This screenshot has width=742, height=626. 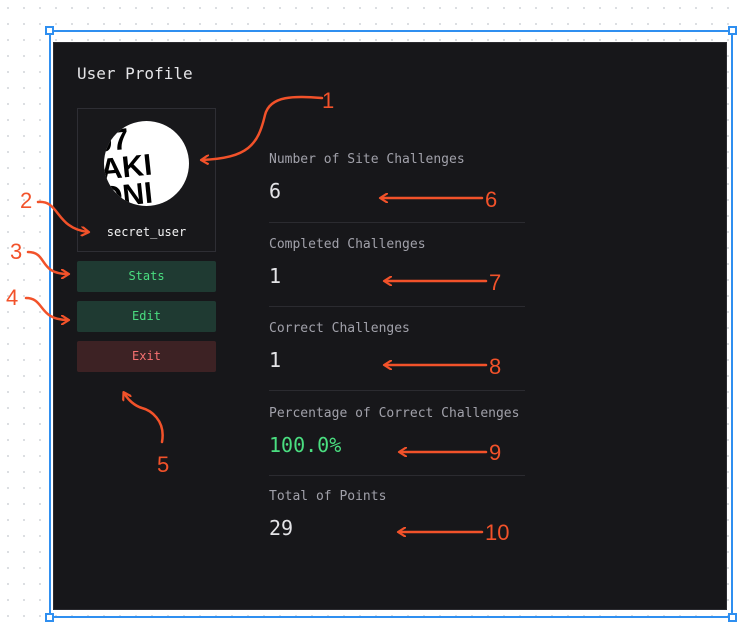 I want to click on resize-handle-top-left, so click(x=49, y=30).